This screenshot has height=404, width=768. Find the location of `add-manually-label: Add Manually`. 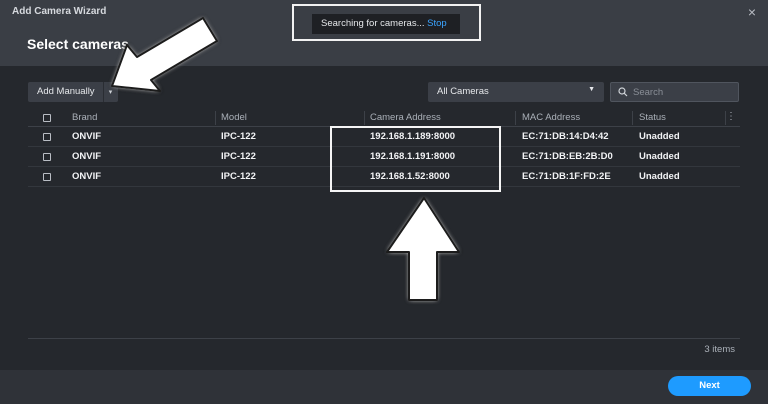

add-manually-label: Add Manually is located at coordinates (66, 92).